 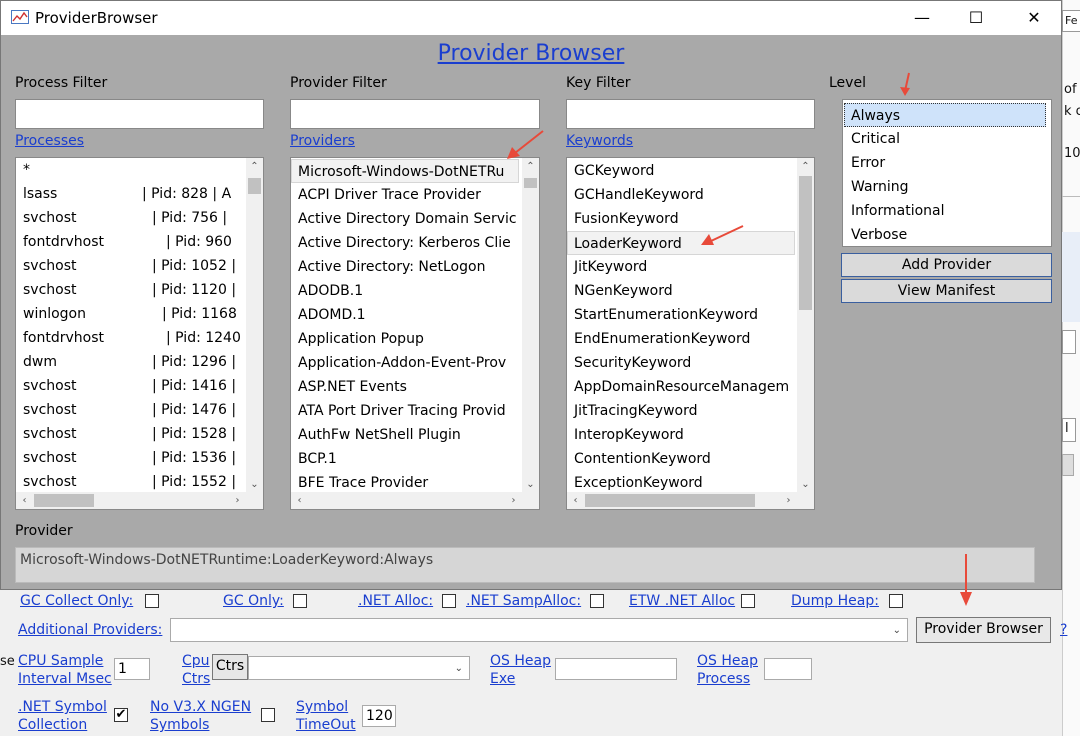 What do you see at coordinates (90, 630) in the screenshot?
I see `additional-providers-link: Additional Providers:` at bounding box center [90, 630].